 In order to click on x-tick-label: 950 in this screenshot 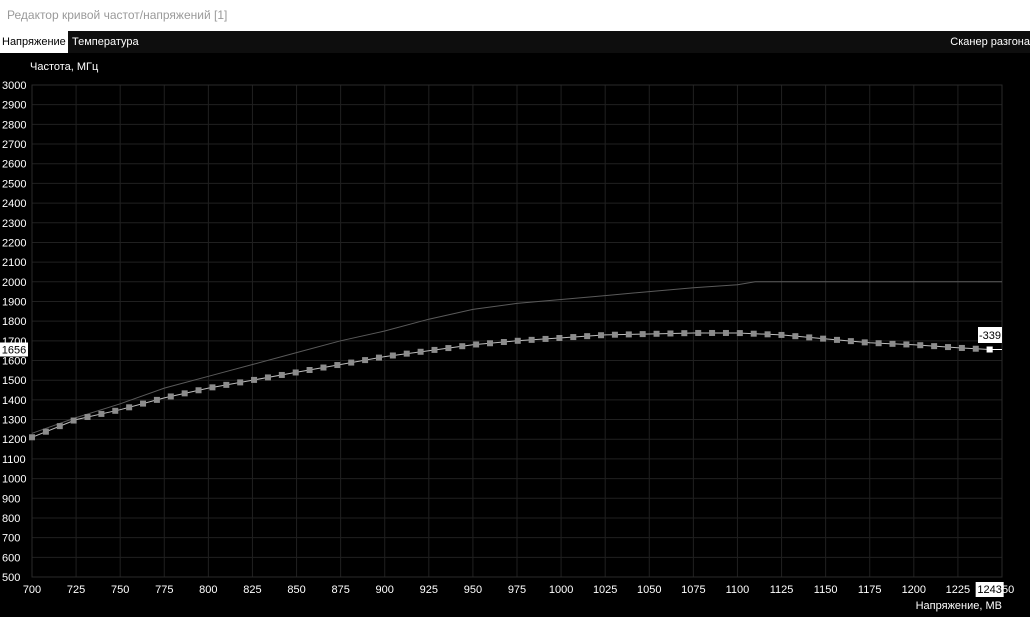, I will do `click(473, 590)`.